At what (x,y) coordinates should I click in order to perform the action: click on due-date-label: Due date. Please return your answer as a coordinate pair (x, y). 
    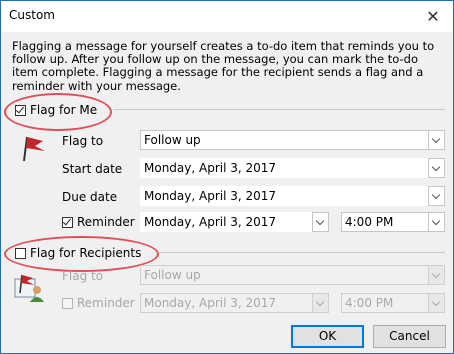
    Looking at the image, I should click on (90, 197).